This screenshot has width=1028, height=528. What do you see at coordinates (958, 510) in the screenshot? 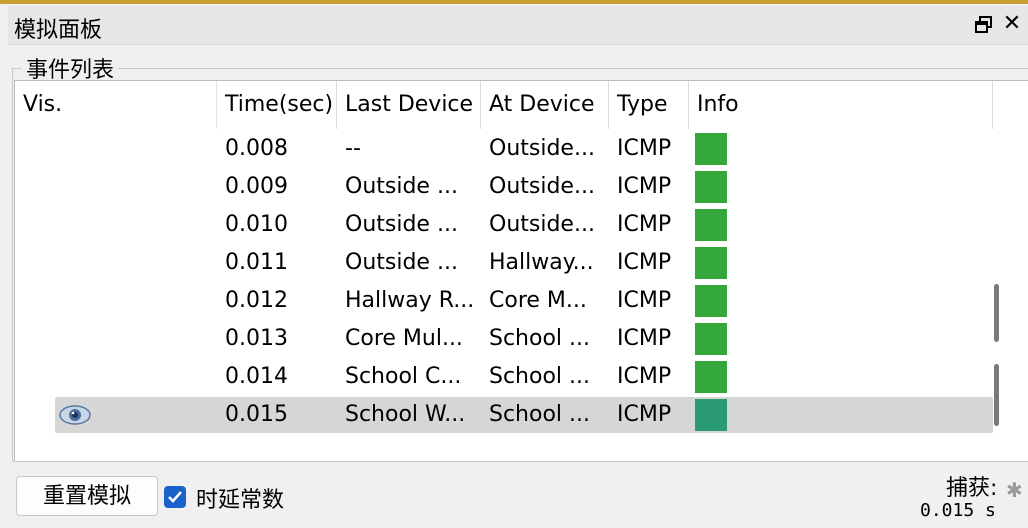
I see `capture-time-value: 0.015 s` at bounding box center [958, 510].